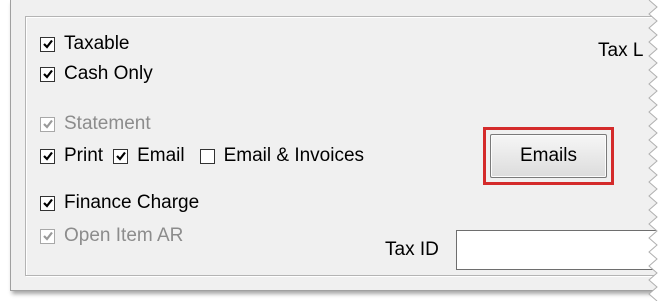  I want to click on statement-row: Statement, so click(95, 124).